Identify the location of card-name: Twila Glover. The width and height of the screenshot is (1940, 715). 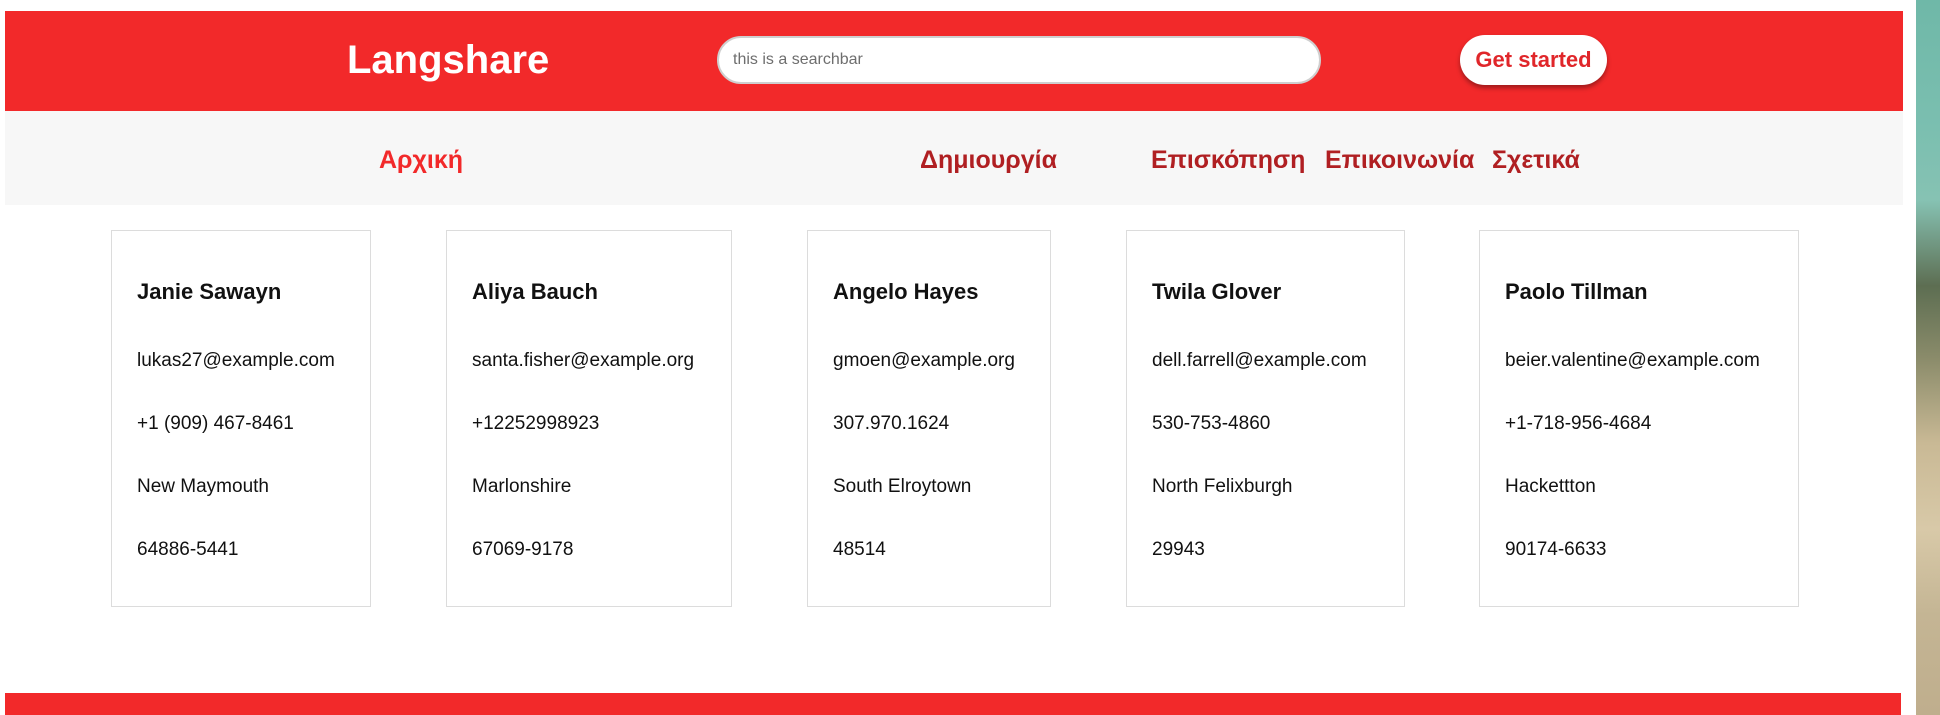
(1217, 291).